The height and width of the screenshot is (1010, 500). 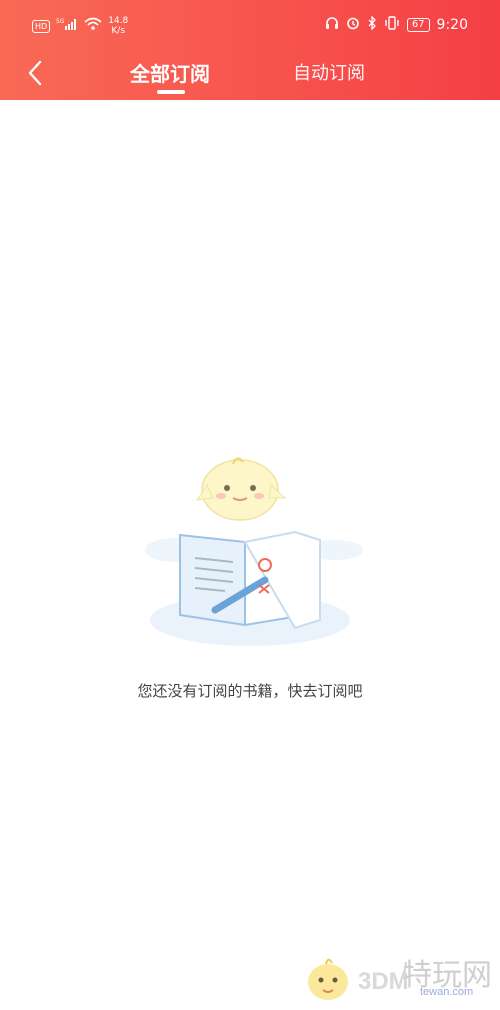 What do you see at coordinates (171, 92) in the screenshot?
I see `active-tab-indicator` at bounding box center [171, 92].